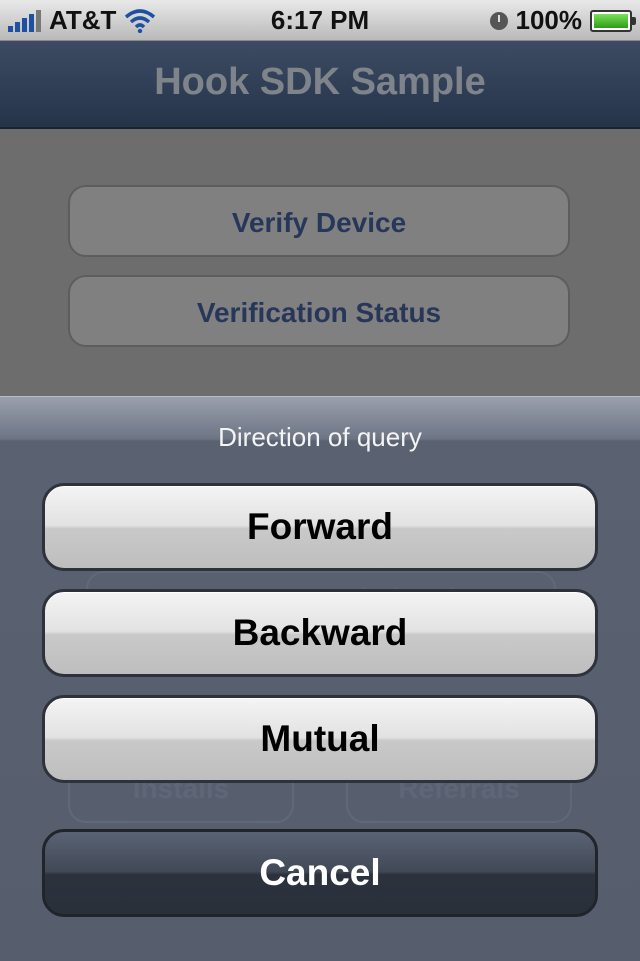 The height and width of the screenshot is (961, 640). Describe the element at coordinates (140, 20) in the screenshot. I see `wifi-icon` at that location.